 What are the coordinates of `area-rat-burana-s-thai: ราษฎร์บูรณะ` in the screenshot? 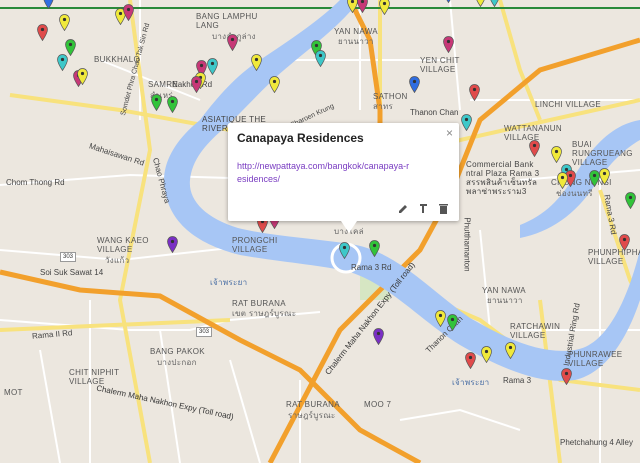 It's located at (312, 415).